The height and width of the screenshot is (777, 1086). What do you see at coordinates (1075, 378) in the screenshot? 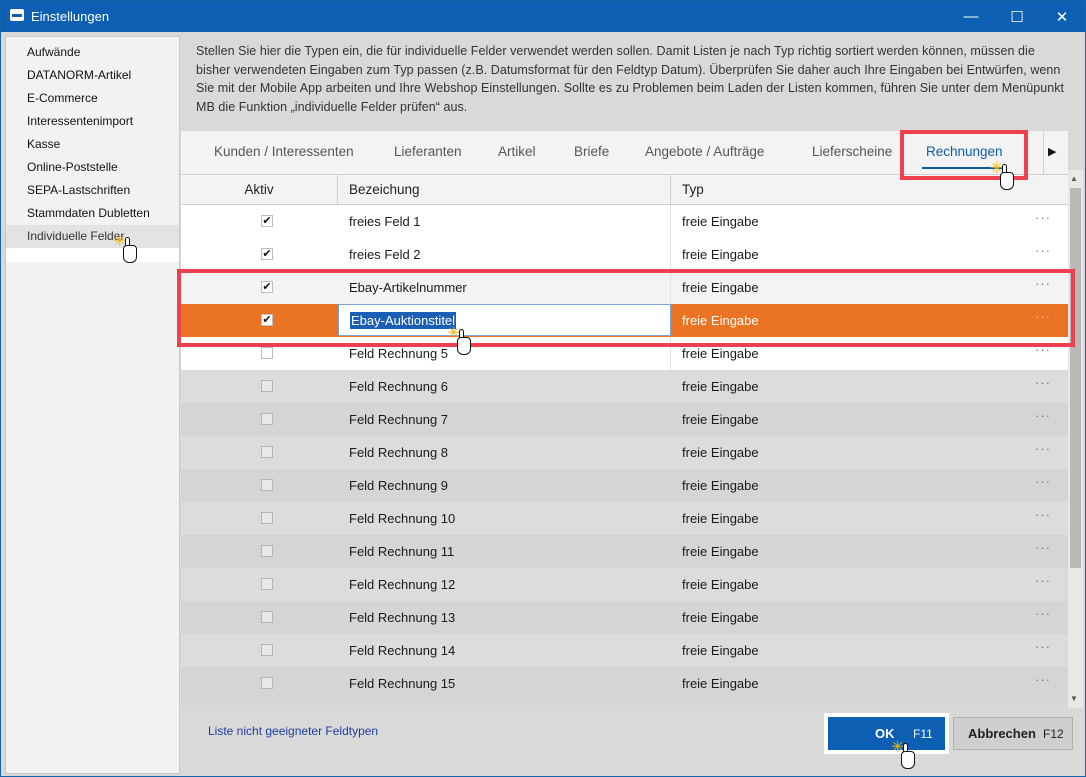
I see `scrollbar-thumb` at bounding box center [1075, 378].